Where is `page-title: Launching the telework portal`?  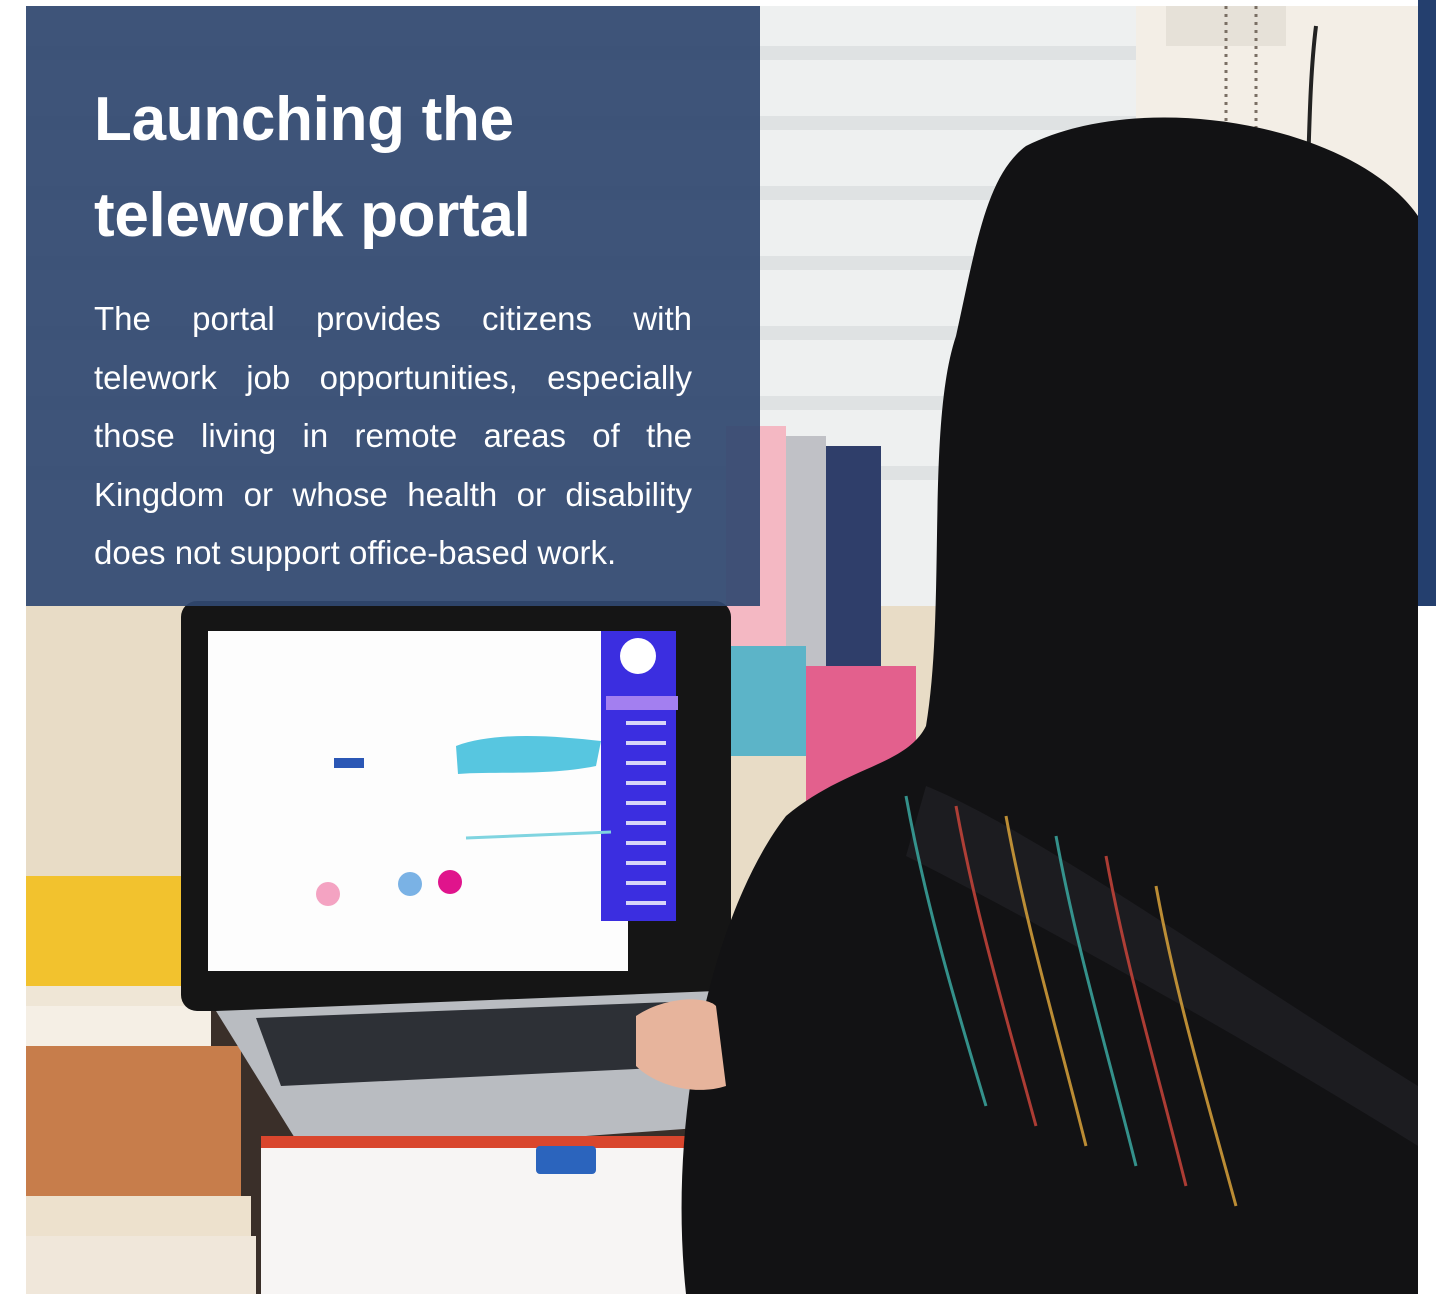
page-title: Launching the telework portal is located at coordinates (393, 168).